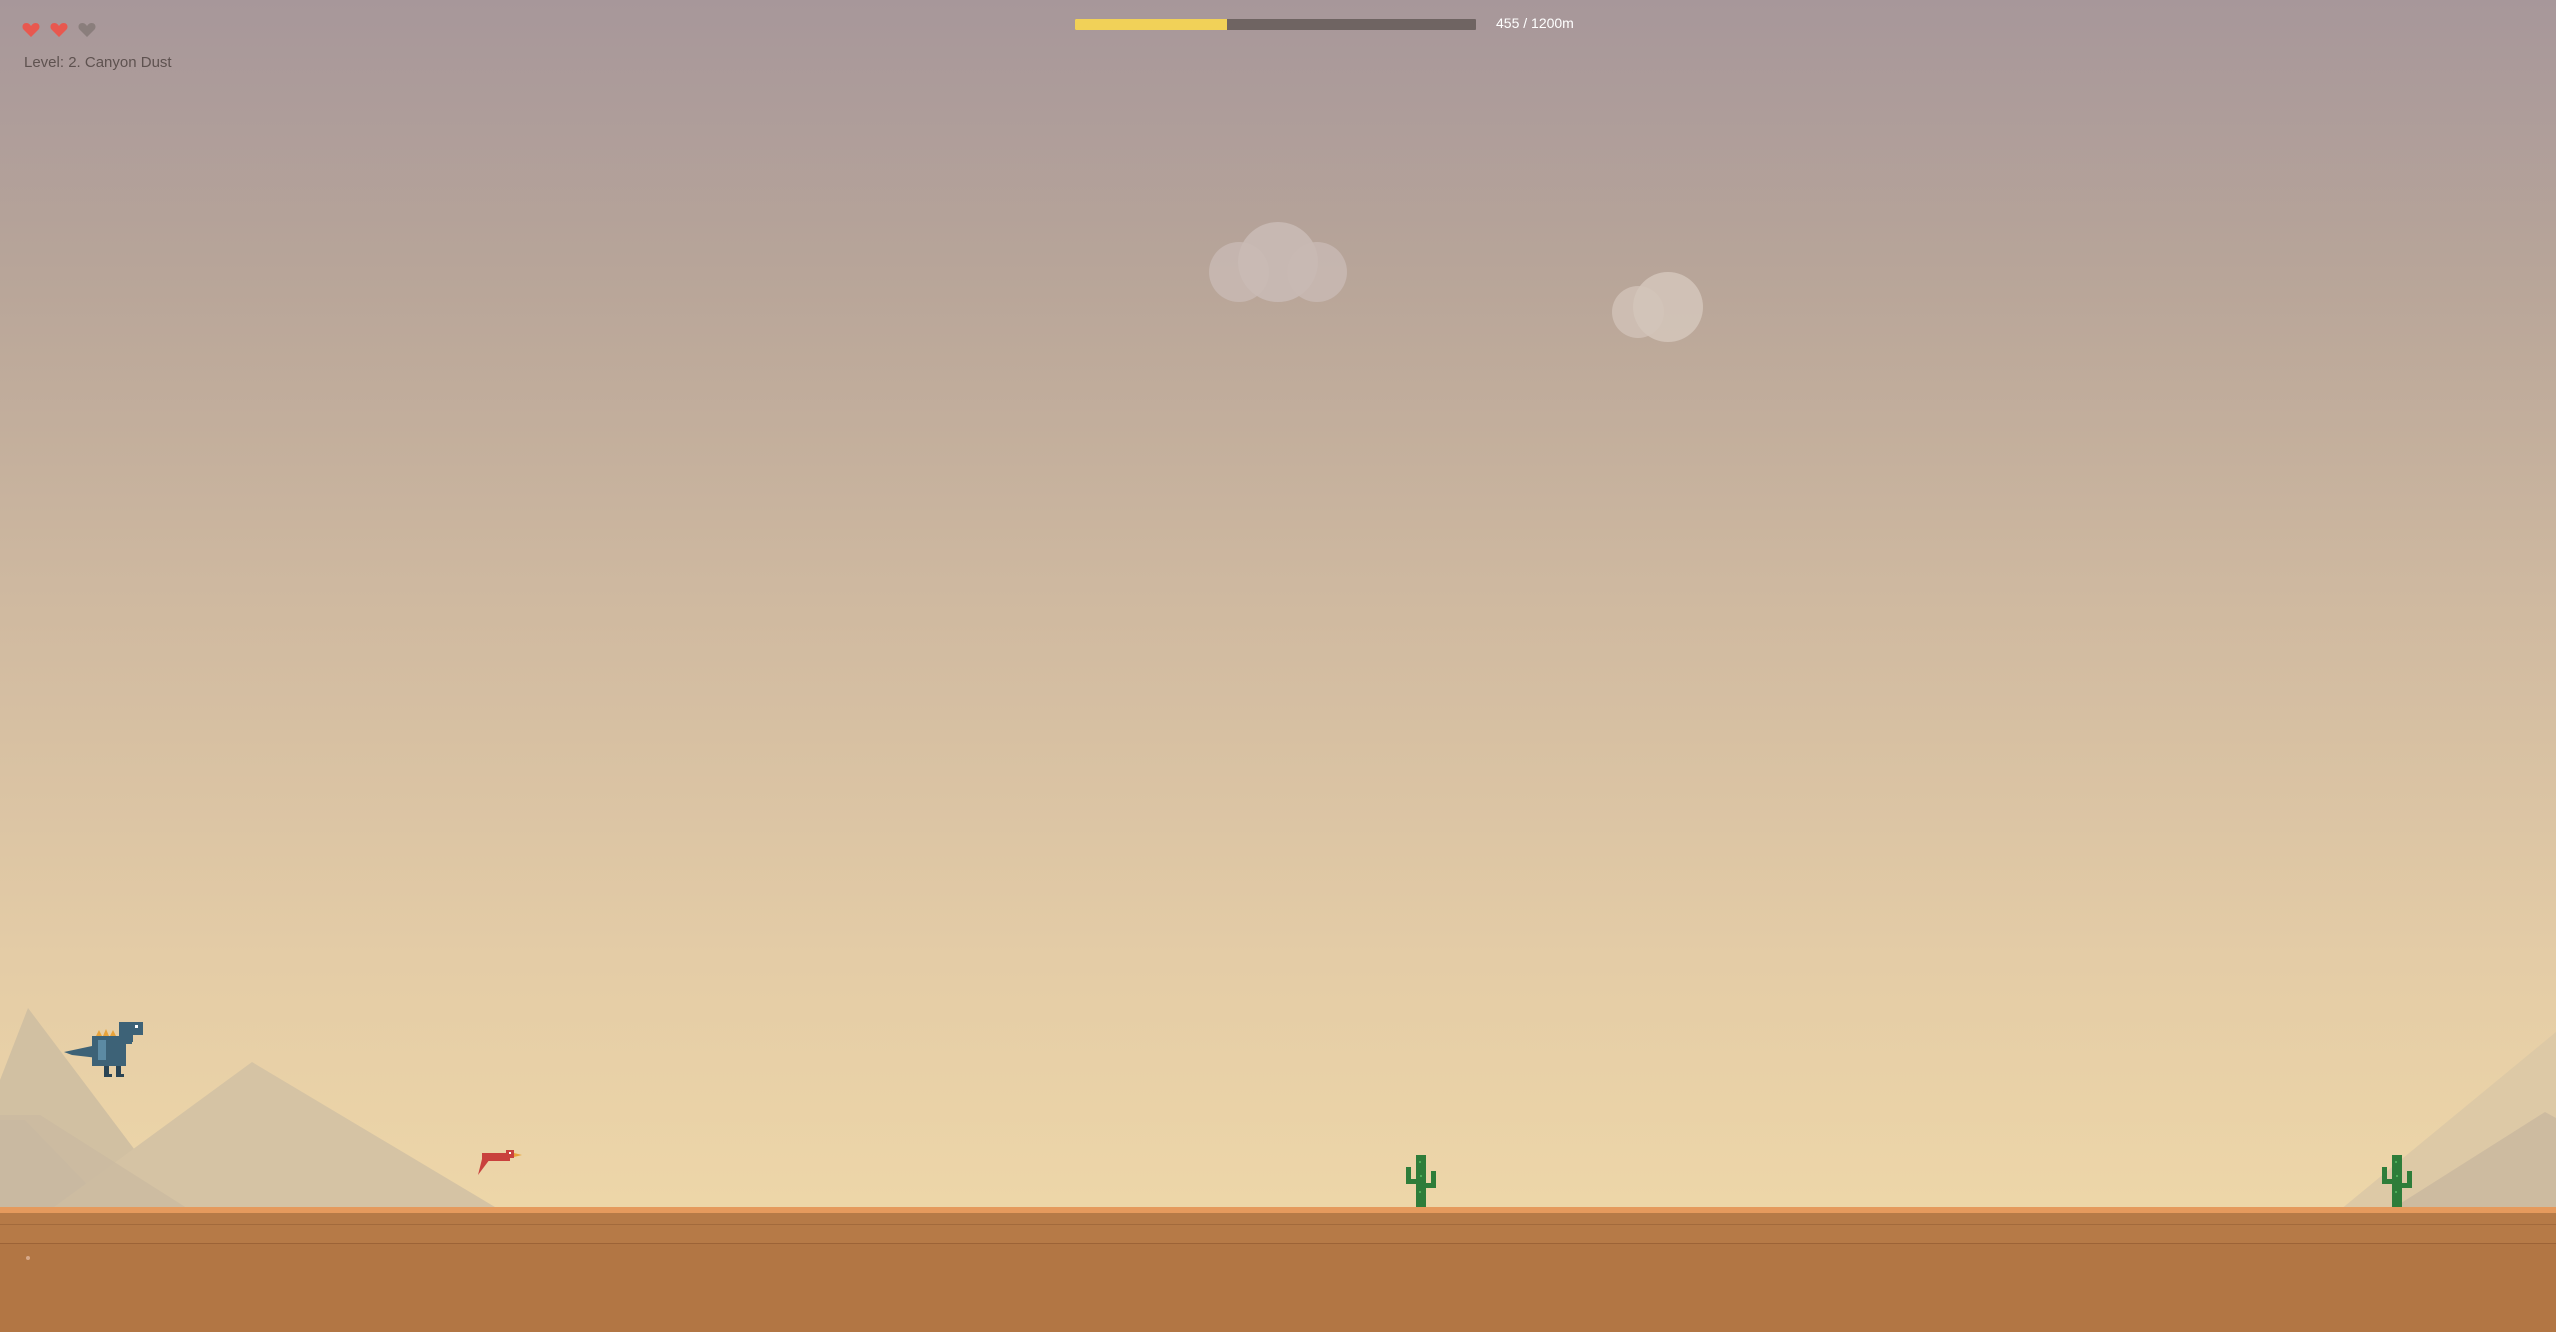 This screenshot has width=2556, height=1332. Describe the element at coordinates (1275, 24) in the screenshot. I see `distance-progress-bar` at that location.